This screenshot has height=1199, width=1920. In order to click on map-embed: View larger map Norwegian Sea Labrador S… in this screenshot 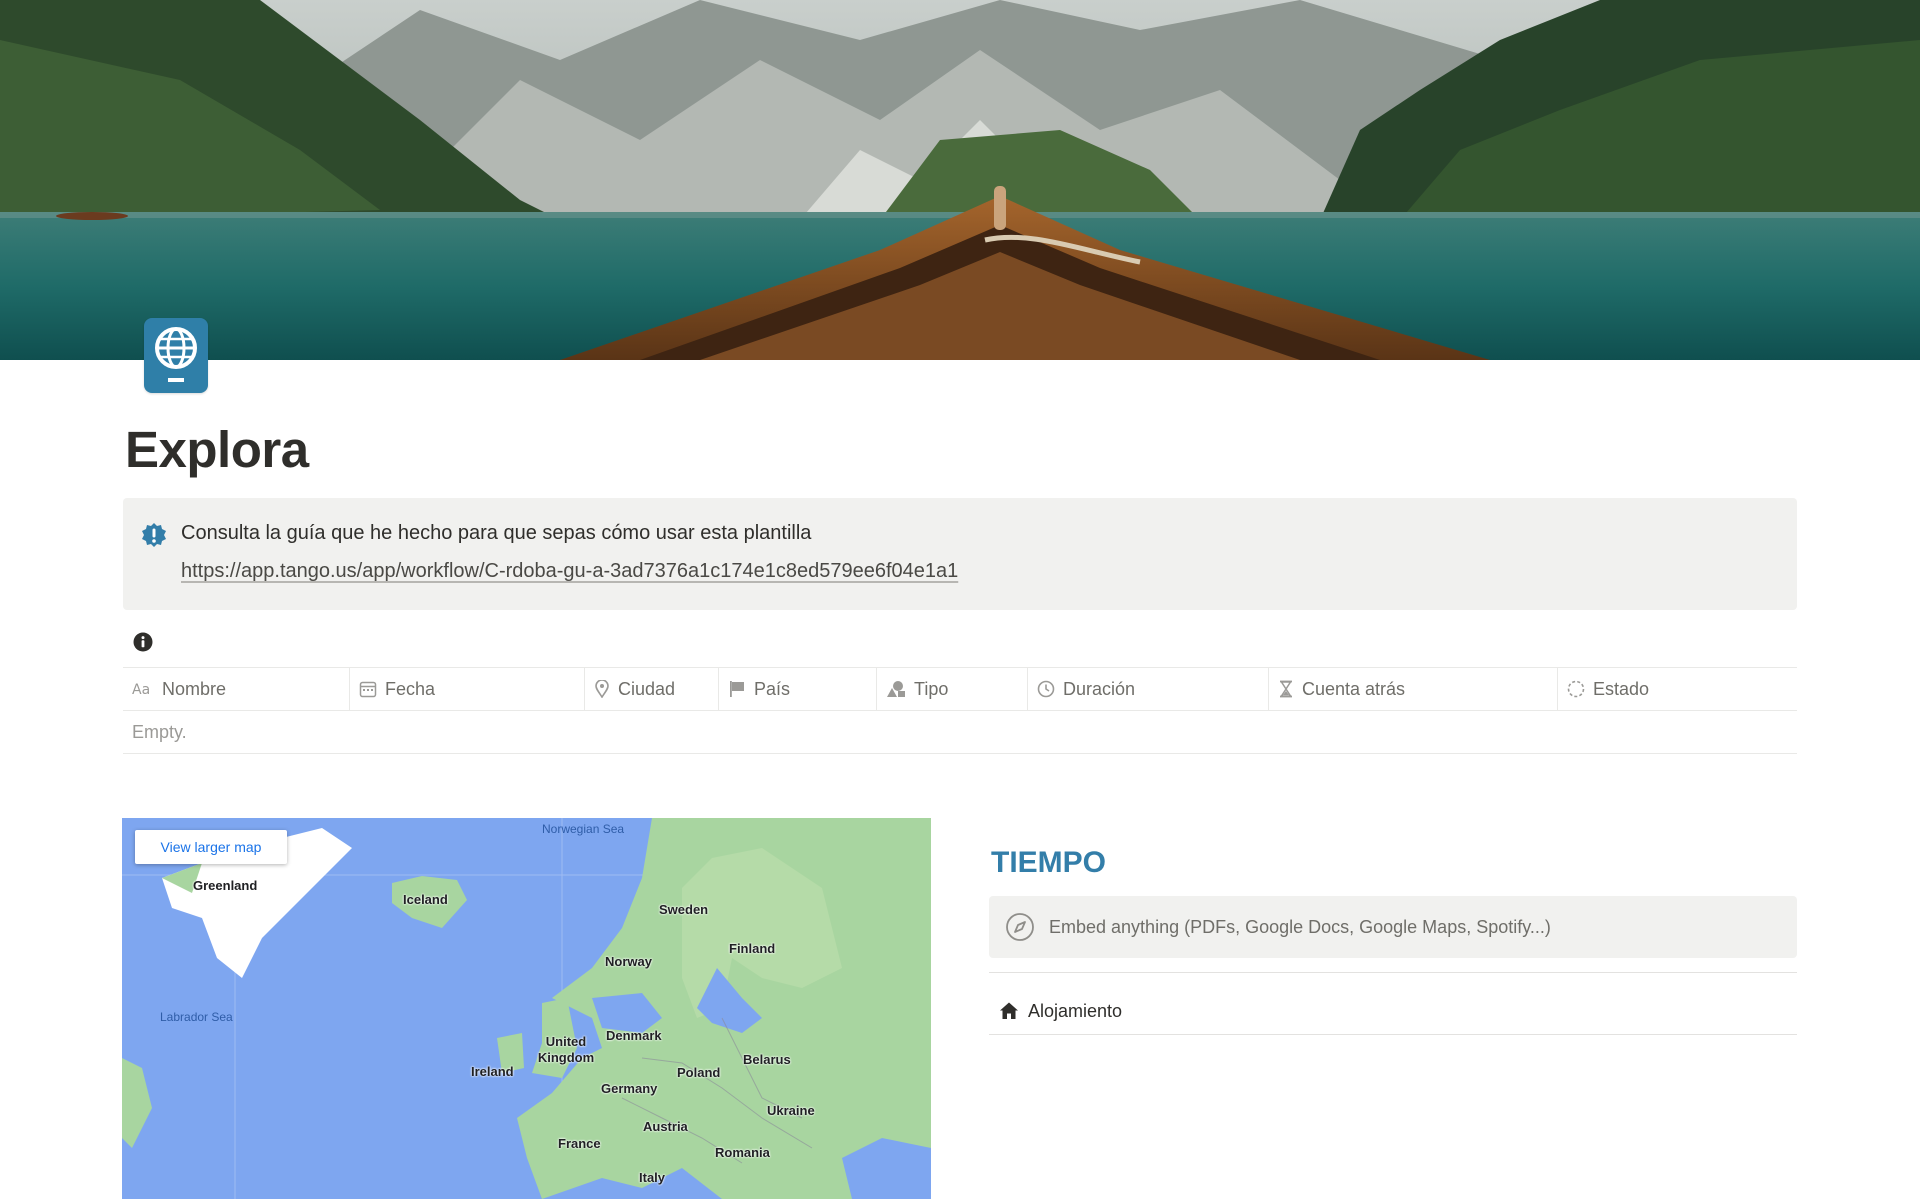, I will do `click(526, 1008)`.